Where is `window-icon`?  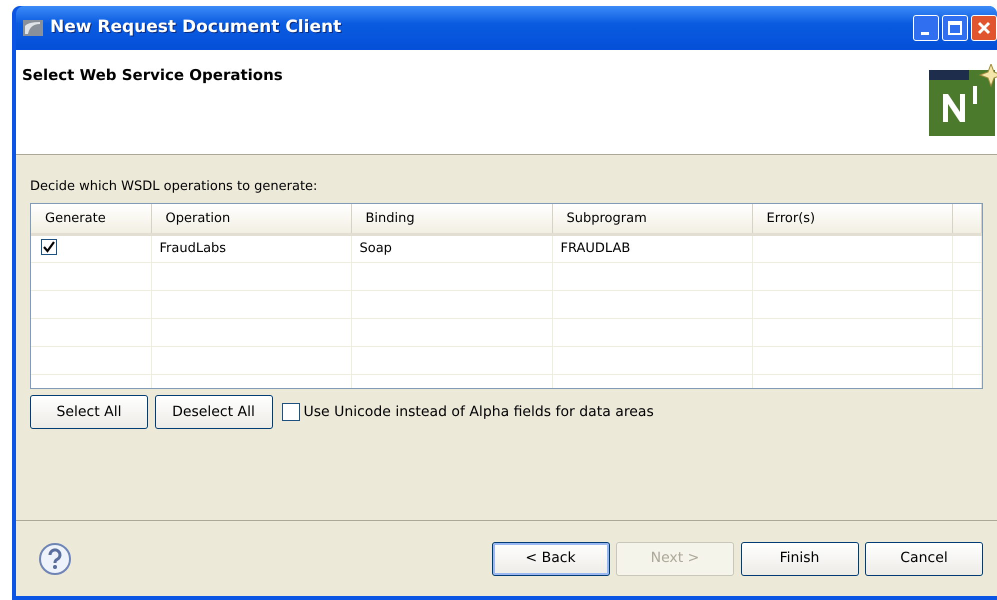 window-icon is located at coordinates (33, 28).